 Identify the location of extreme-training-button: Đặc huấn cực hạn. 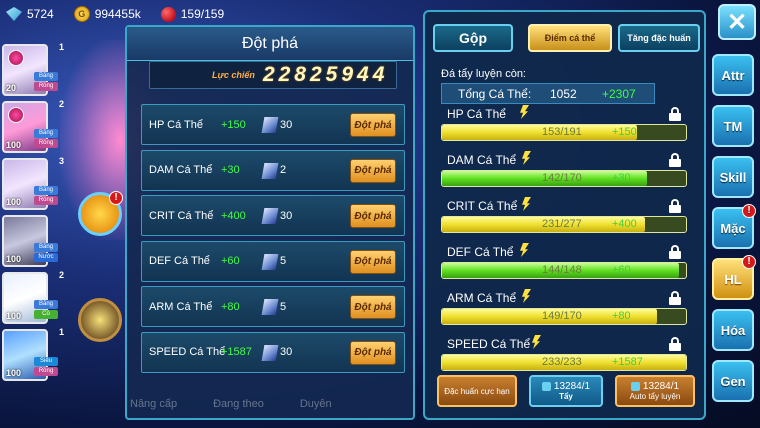
(477, 391).